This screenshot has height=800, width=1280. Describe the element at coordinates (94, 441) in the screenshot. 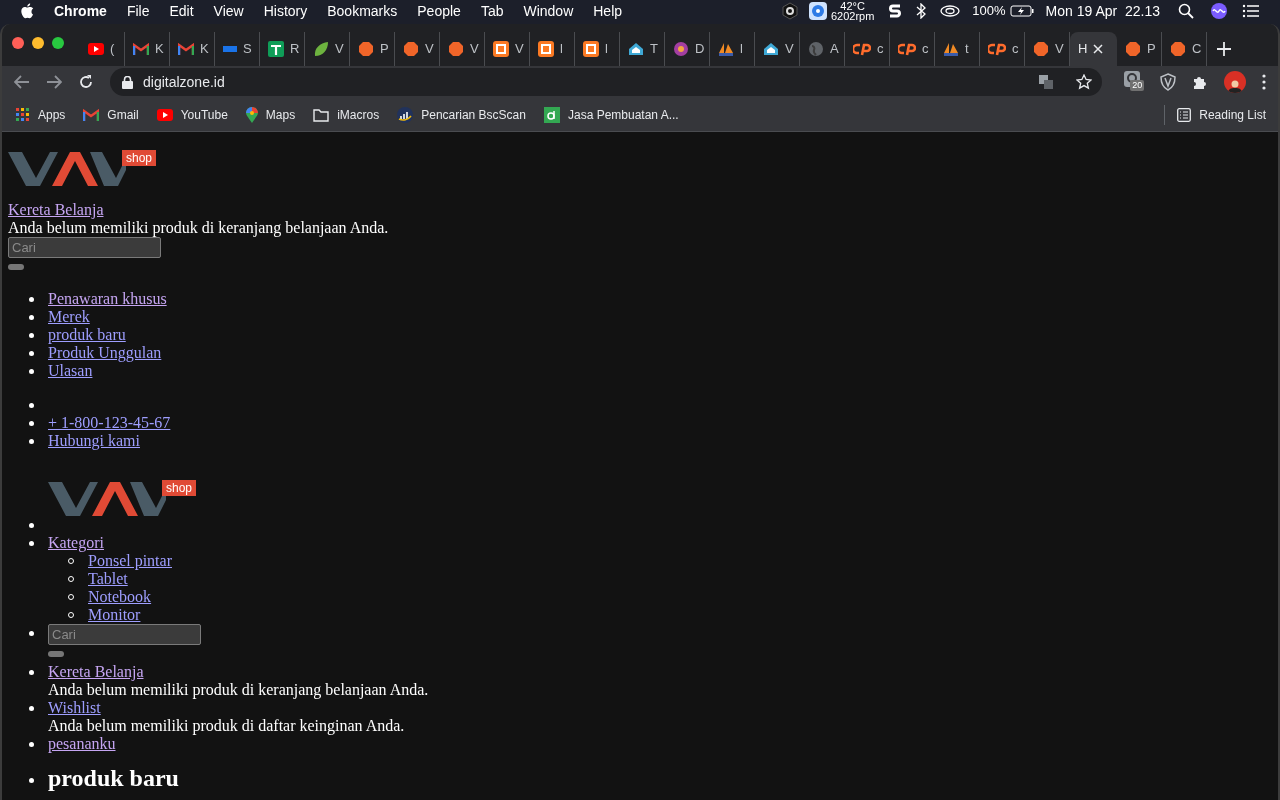

I see `contact-link: Hubungi kami` at that location.